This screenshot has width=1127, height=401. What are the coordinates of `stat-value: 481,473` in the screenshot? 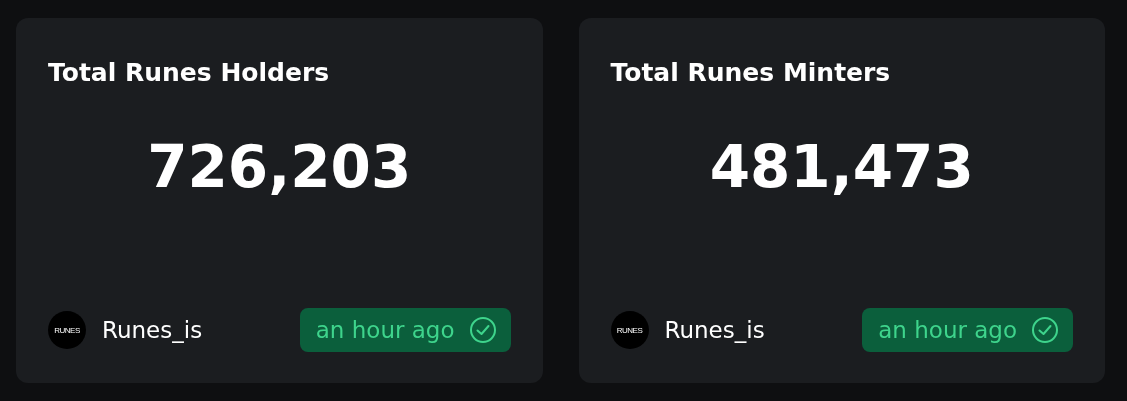 It's located at (841, 167).